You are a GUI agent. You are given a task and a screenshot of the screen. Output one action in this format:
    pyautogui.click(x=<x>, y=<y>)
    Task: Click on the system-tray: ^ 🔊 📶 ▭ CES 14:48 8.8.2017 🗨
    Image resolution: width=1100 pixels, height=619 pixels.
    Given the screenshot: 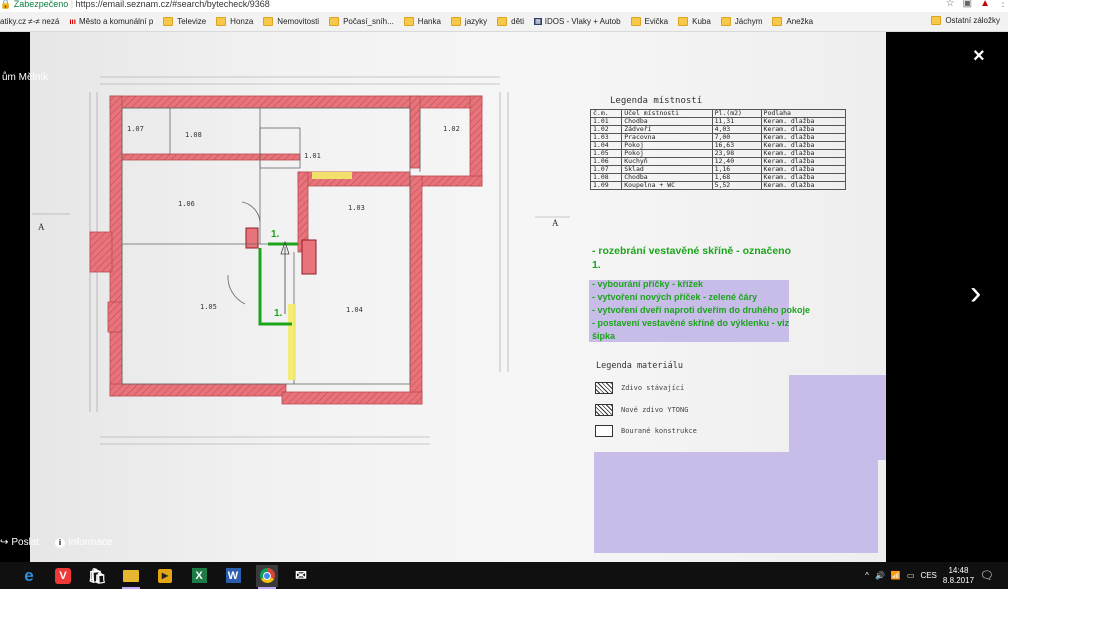 What is the action you would take?
    pyautogui.click(x=929, y=575)
    